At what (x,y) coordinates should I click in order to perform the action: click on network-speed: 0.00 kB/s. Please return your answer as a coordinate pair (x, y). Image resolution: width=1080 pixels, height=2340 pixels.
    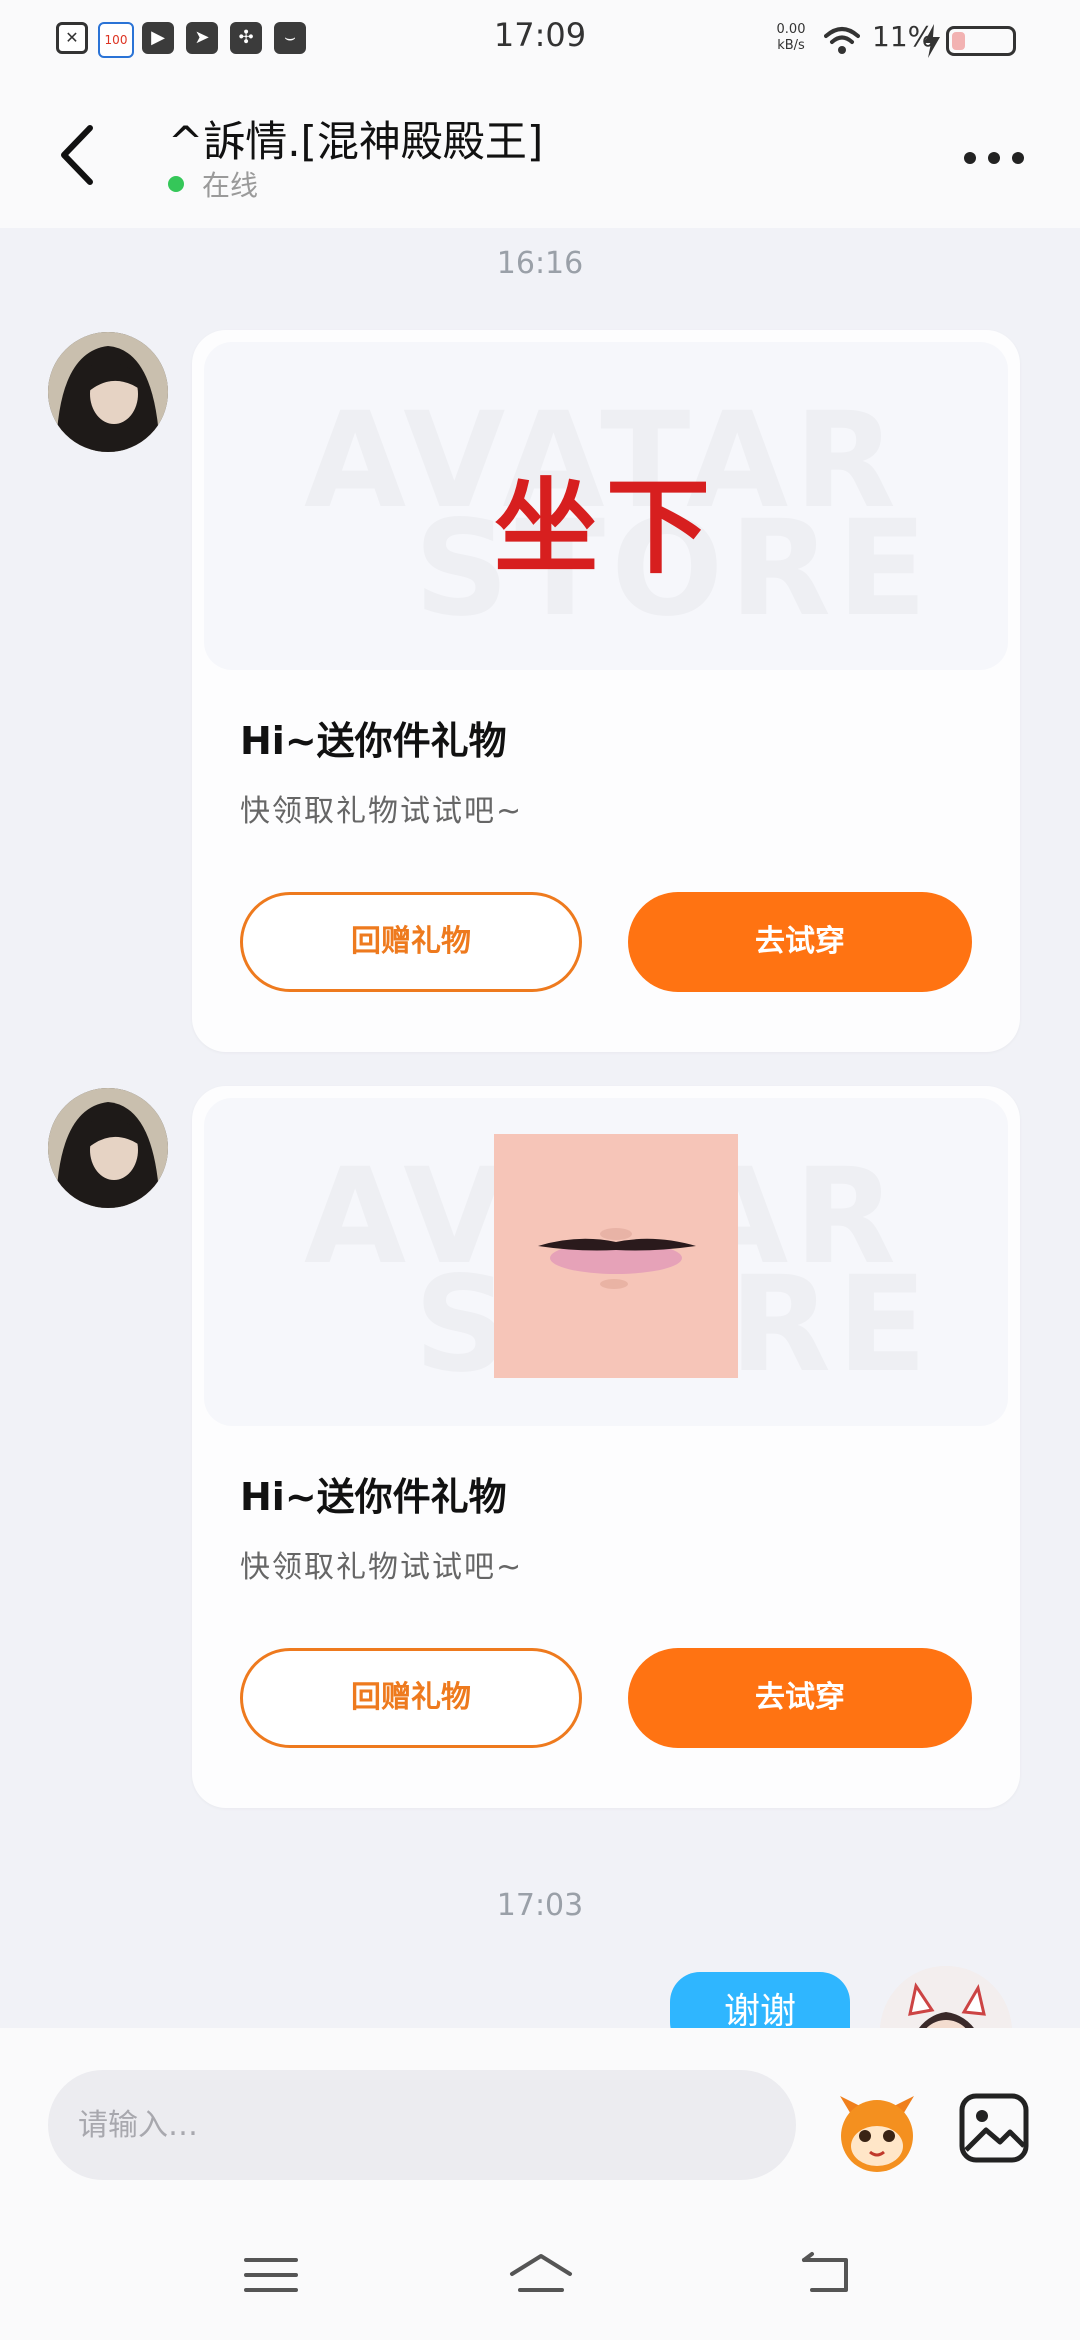
    Looking at the image, I should click on (791, 38).